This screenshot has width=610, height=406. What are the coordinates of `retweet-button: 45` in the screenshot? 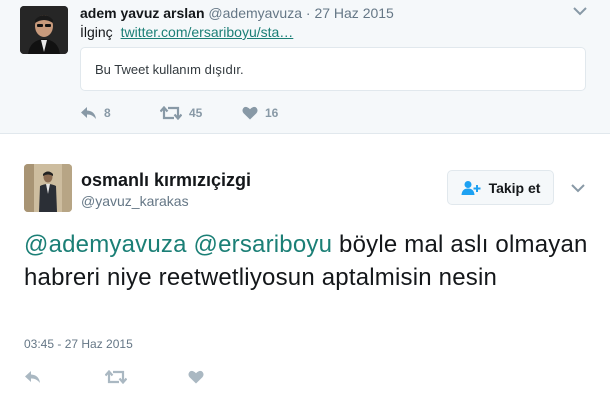 It's located at (181, 113).